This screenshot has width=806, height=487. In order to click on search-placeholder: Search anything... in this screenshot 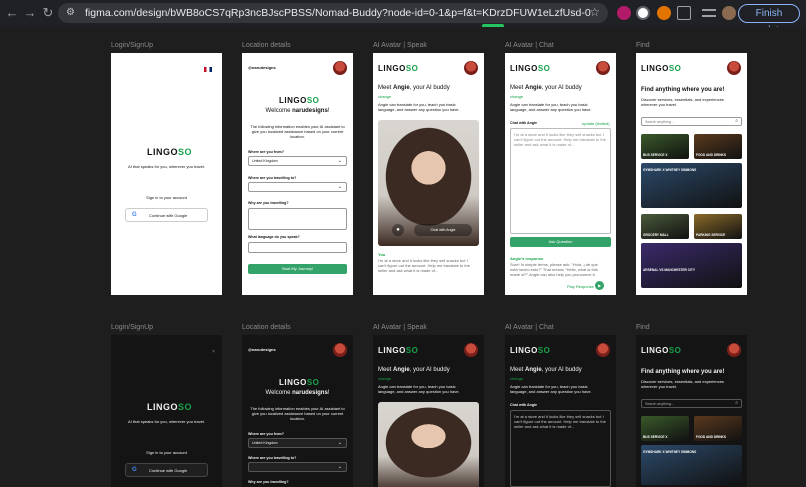, I will do `click(659, 404)`.